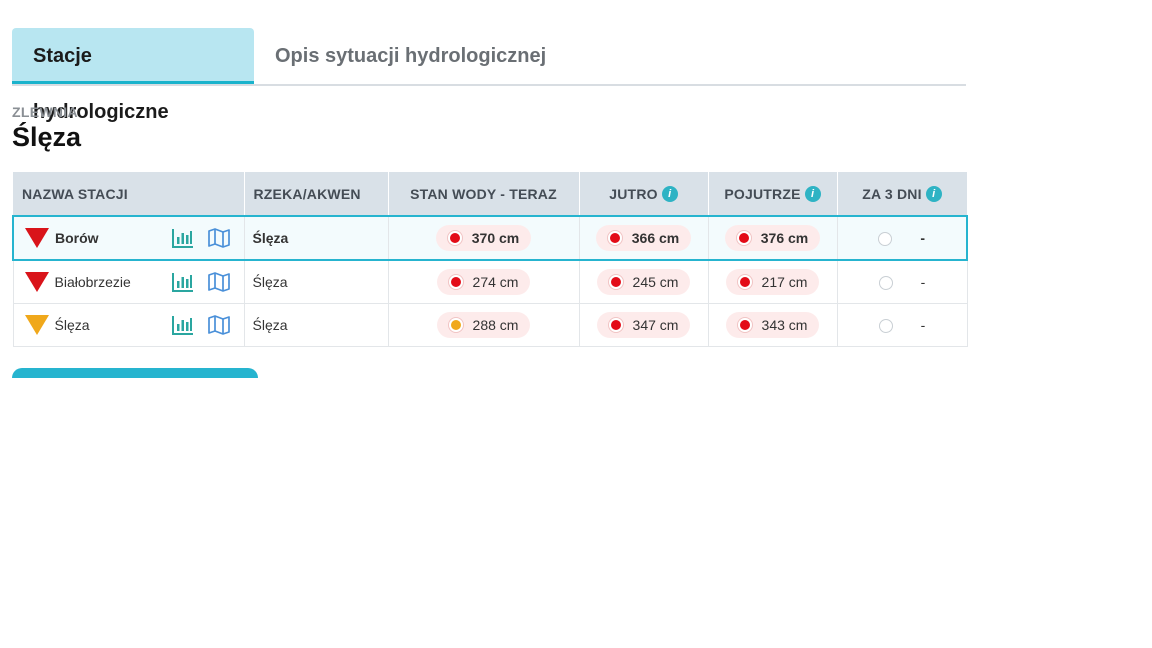 This screenshot has height=648, width=1152. I want to click on tomorrow-cell: 347 cm, so click(644, 325).